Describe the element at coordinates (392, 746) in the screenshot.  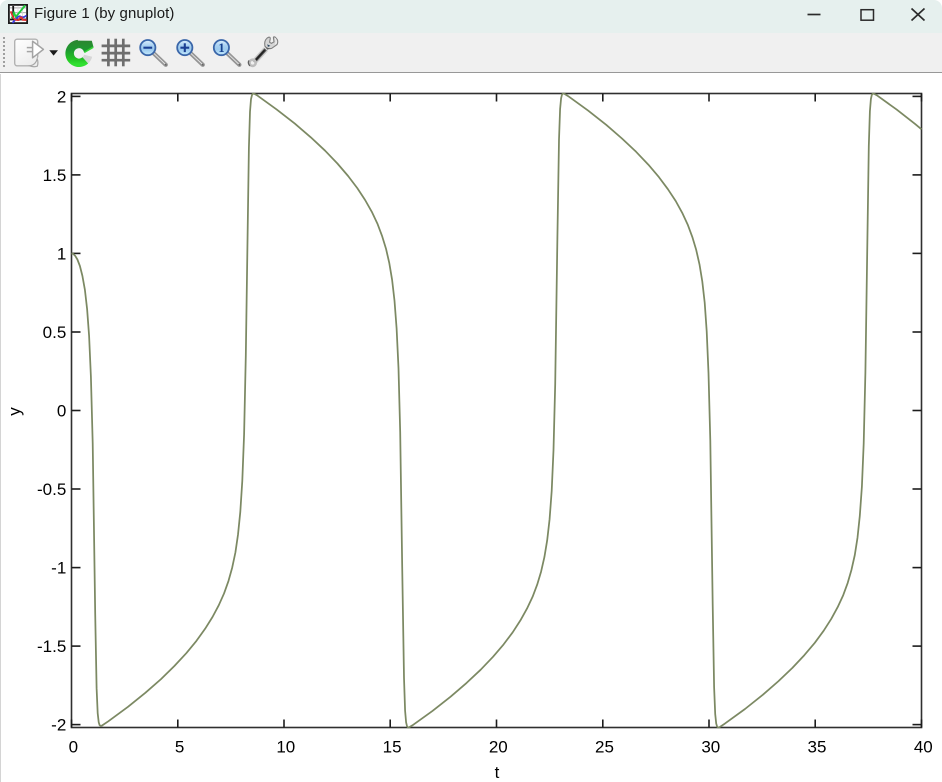
I see `svg-text: 15` at that location.